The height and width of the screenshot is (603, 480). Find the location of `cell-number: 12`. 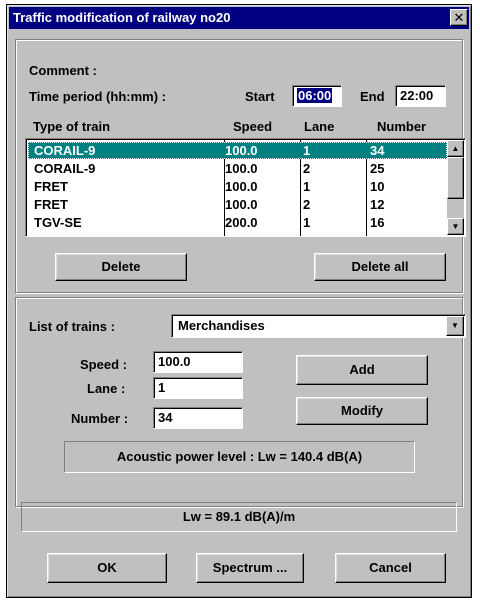

cell-number: 12 is located at coordinates (377, 204).